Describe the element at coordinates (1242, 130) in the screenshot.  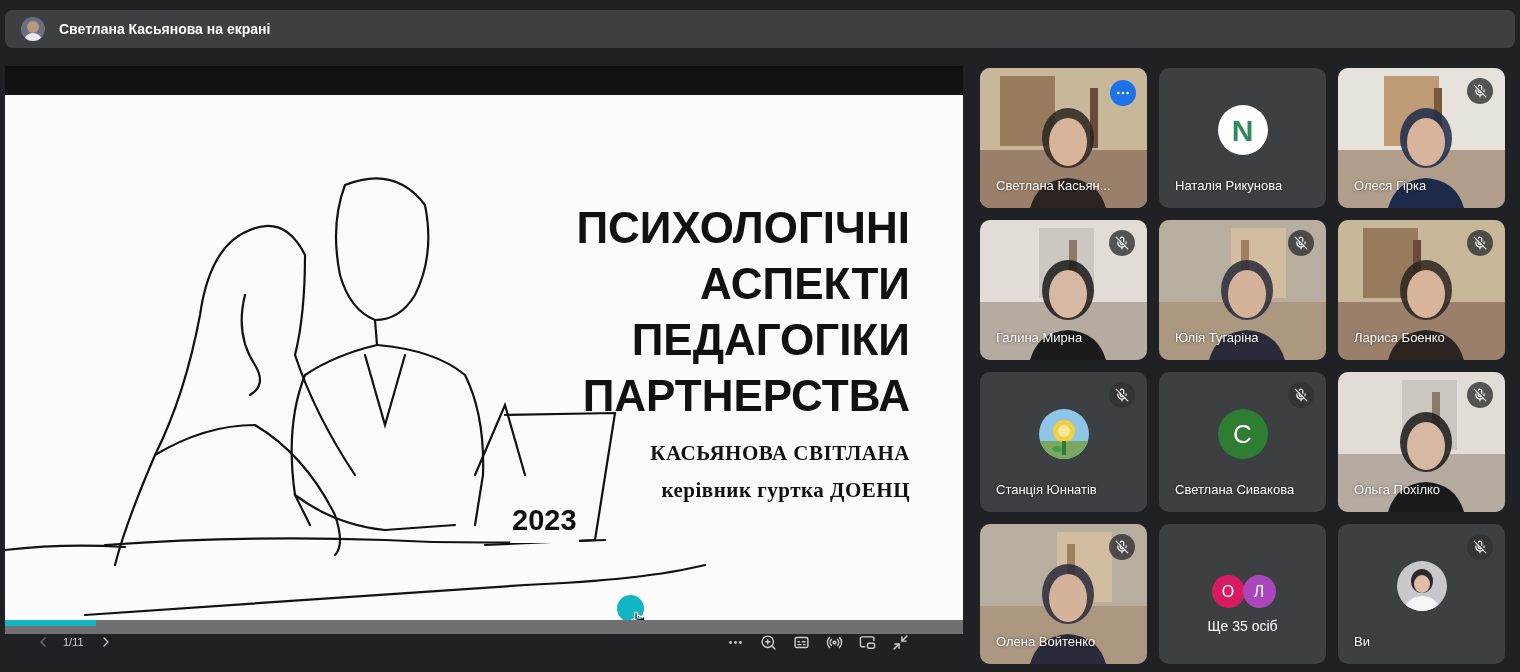
I see `avatar-logo: N` at that location.